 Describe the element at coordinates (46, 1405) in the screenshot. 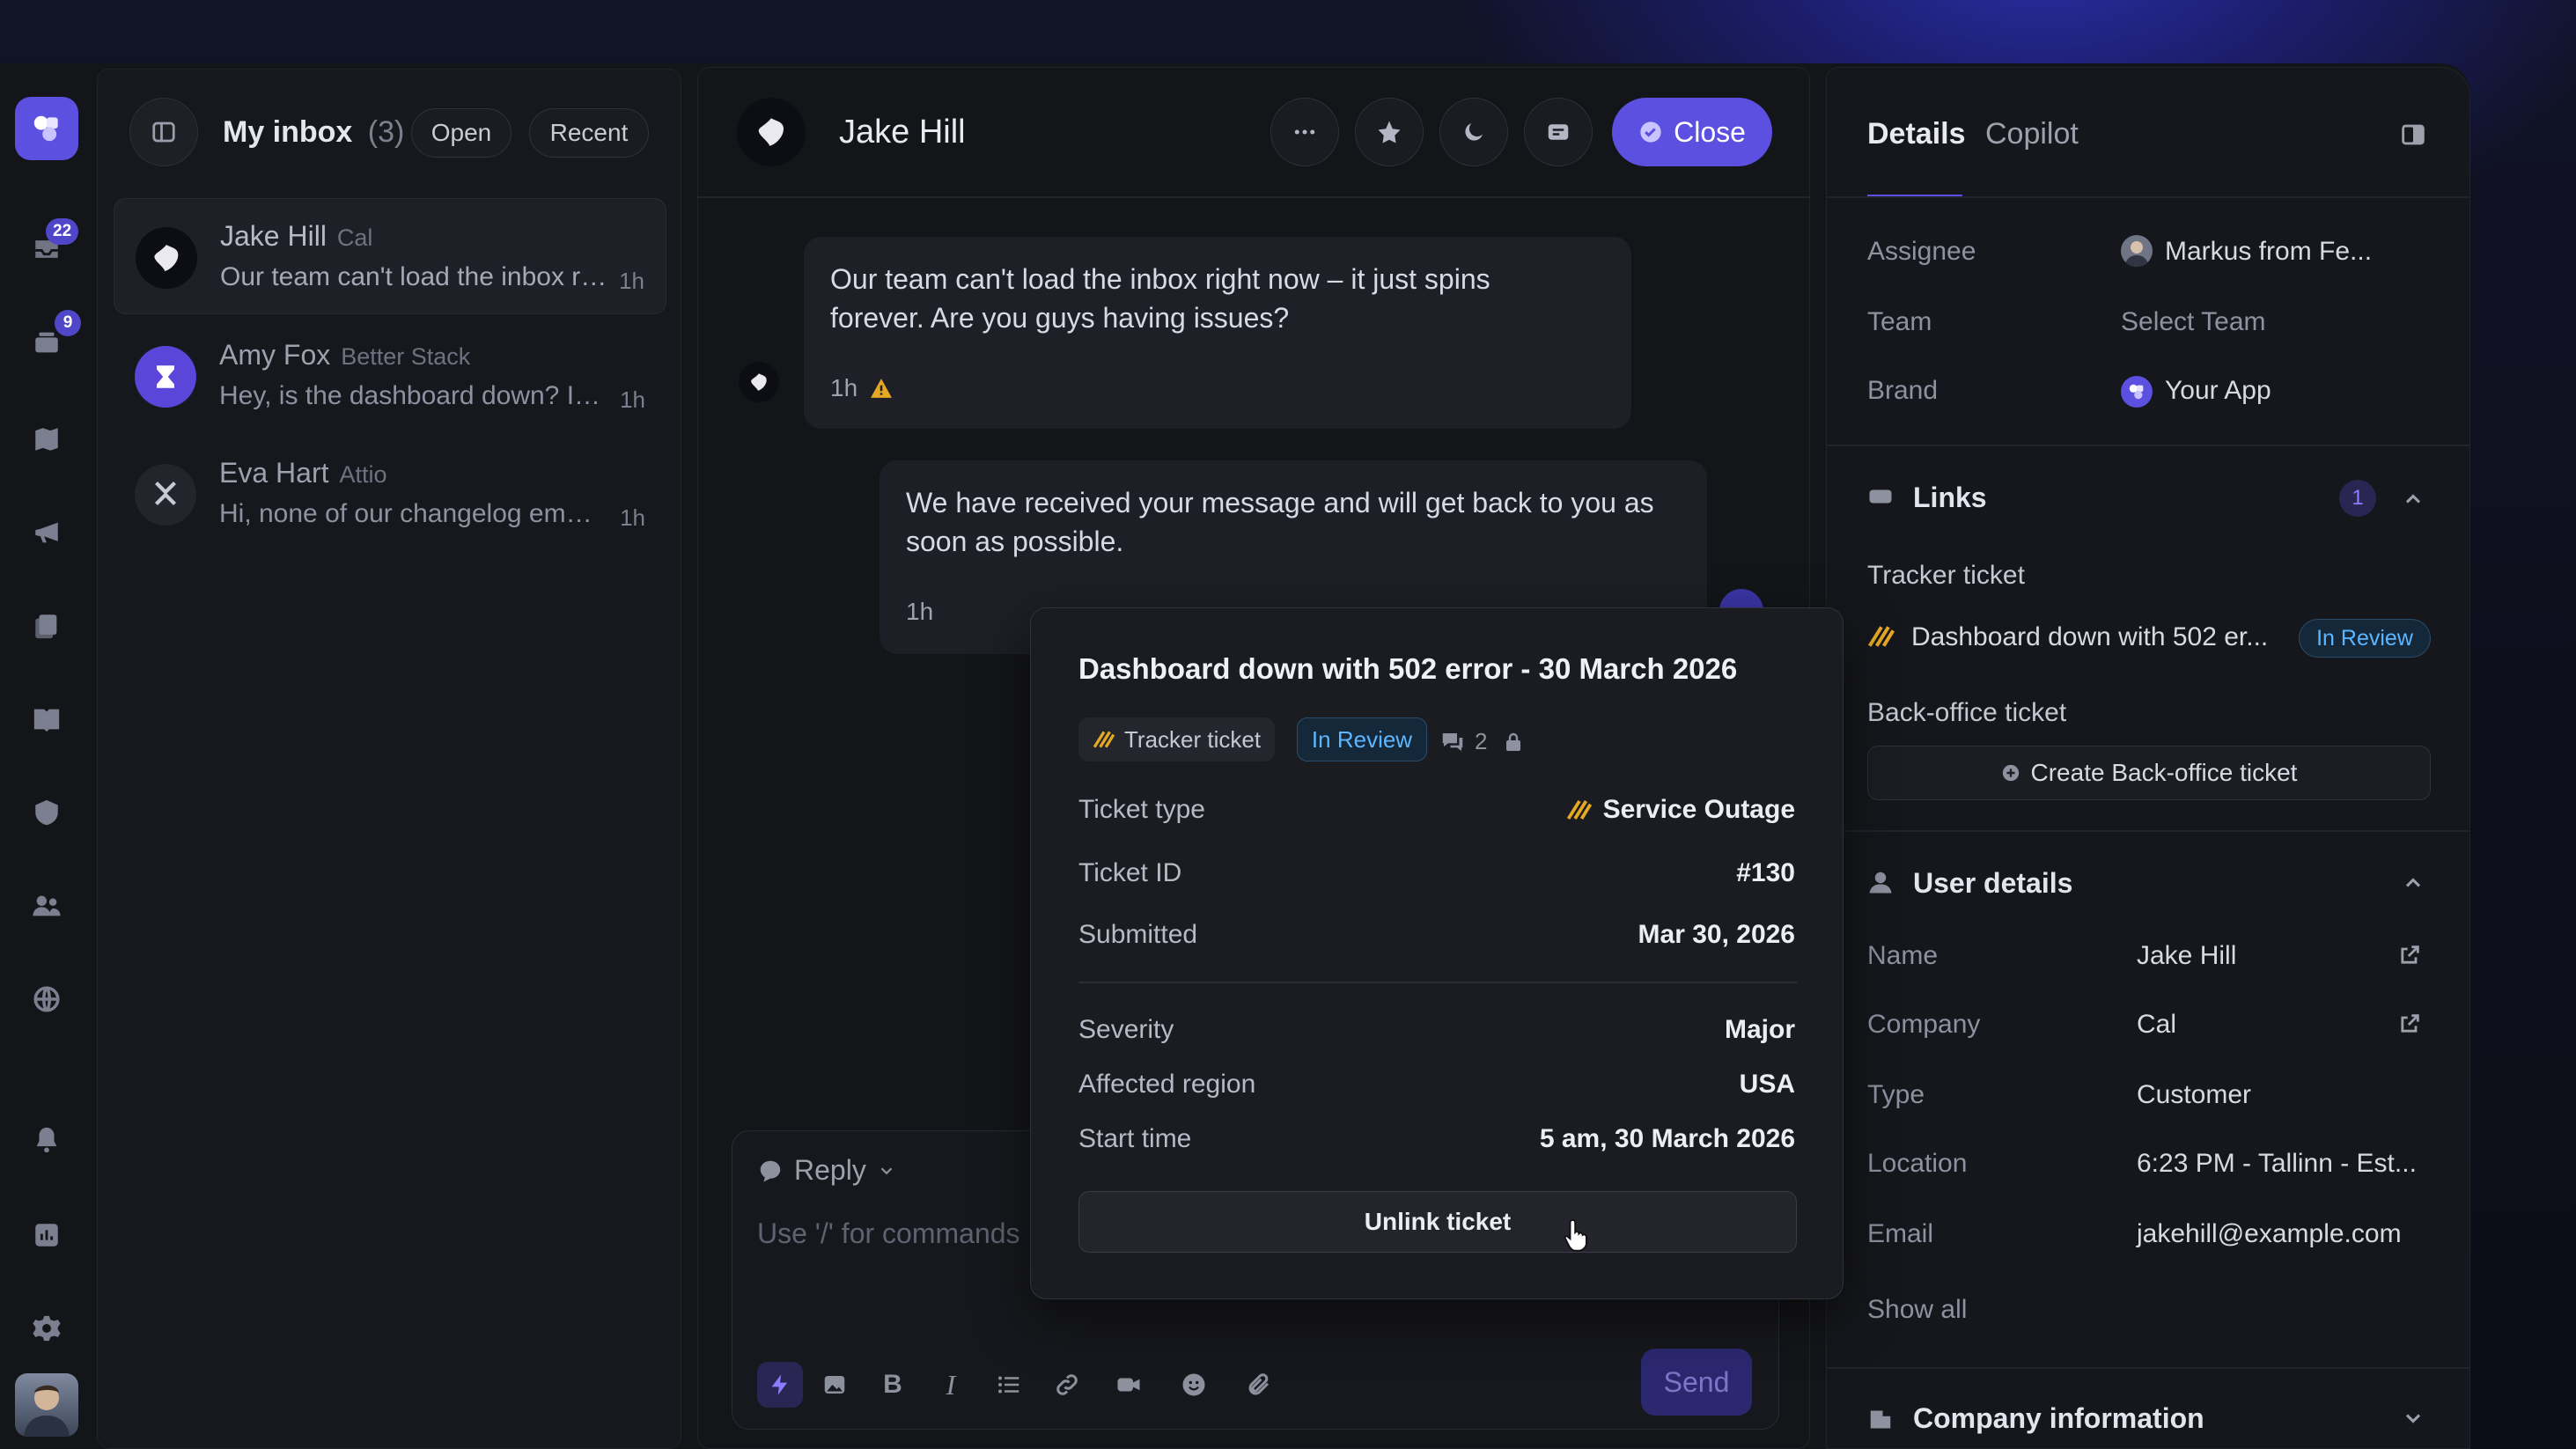

I see `user-avatar` at that location.